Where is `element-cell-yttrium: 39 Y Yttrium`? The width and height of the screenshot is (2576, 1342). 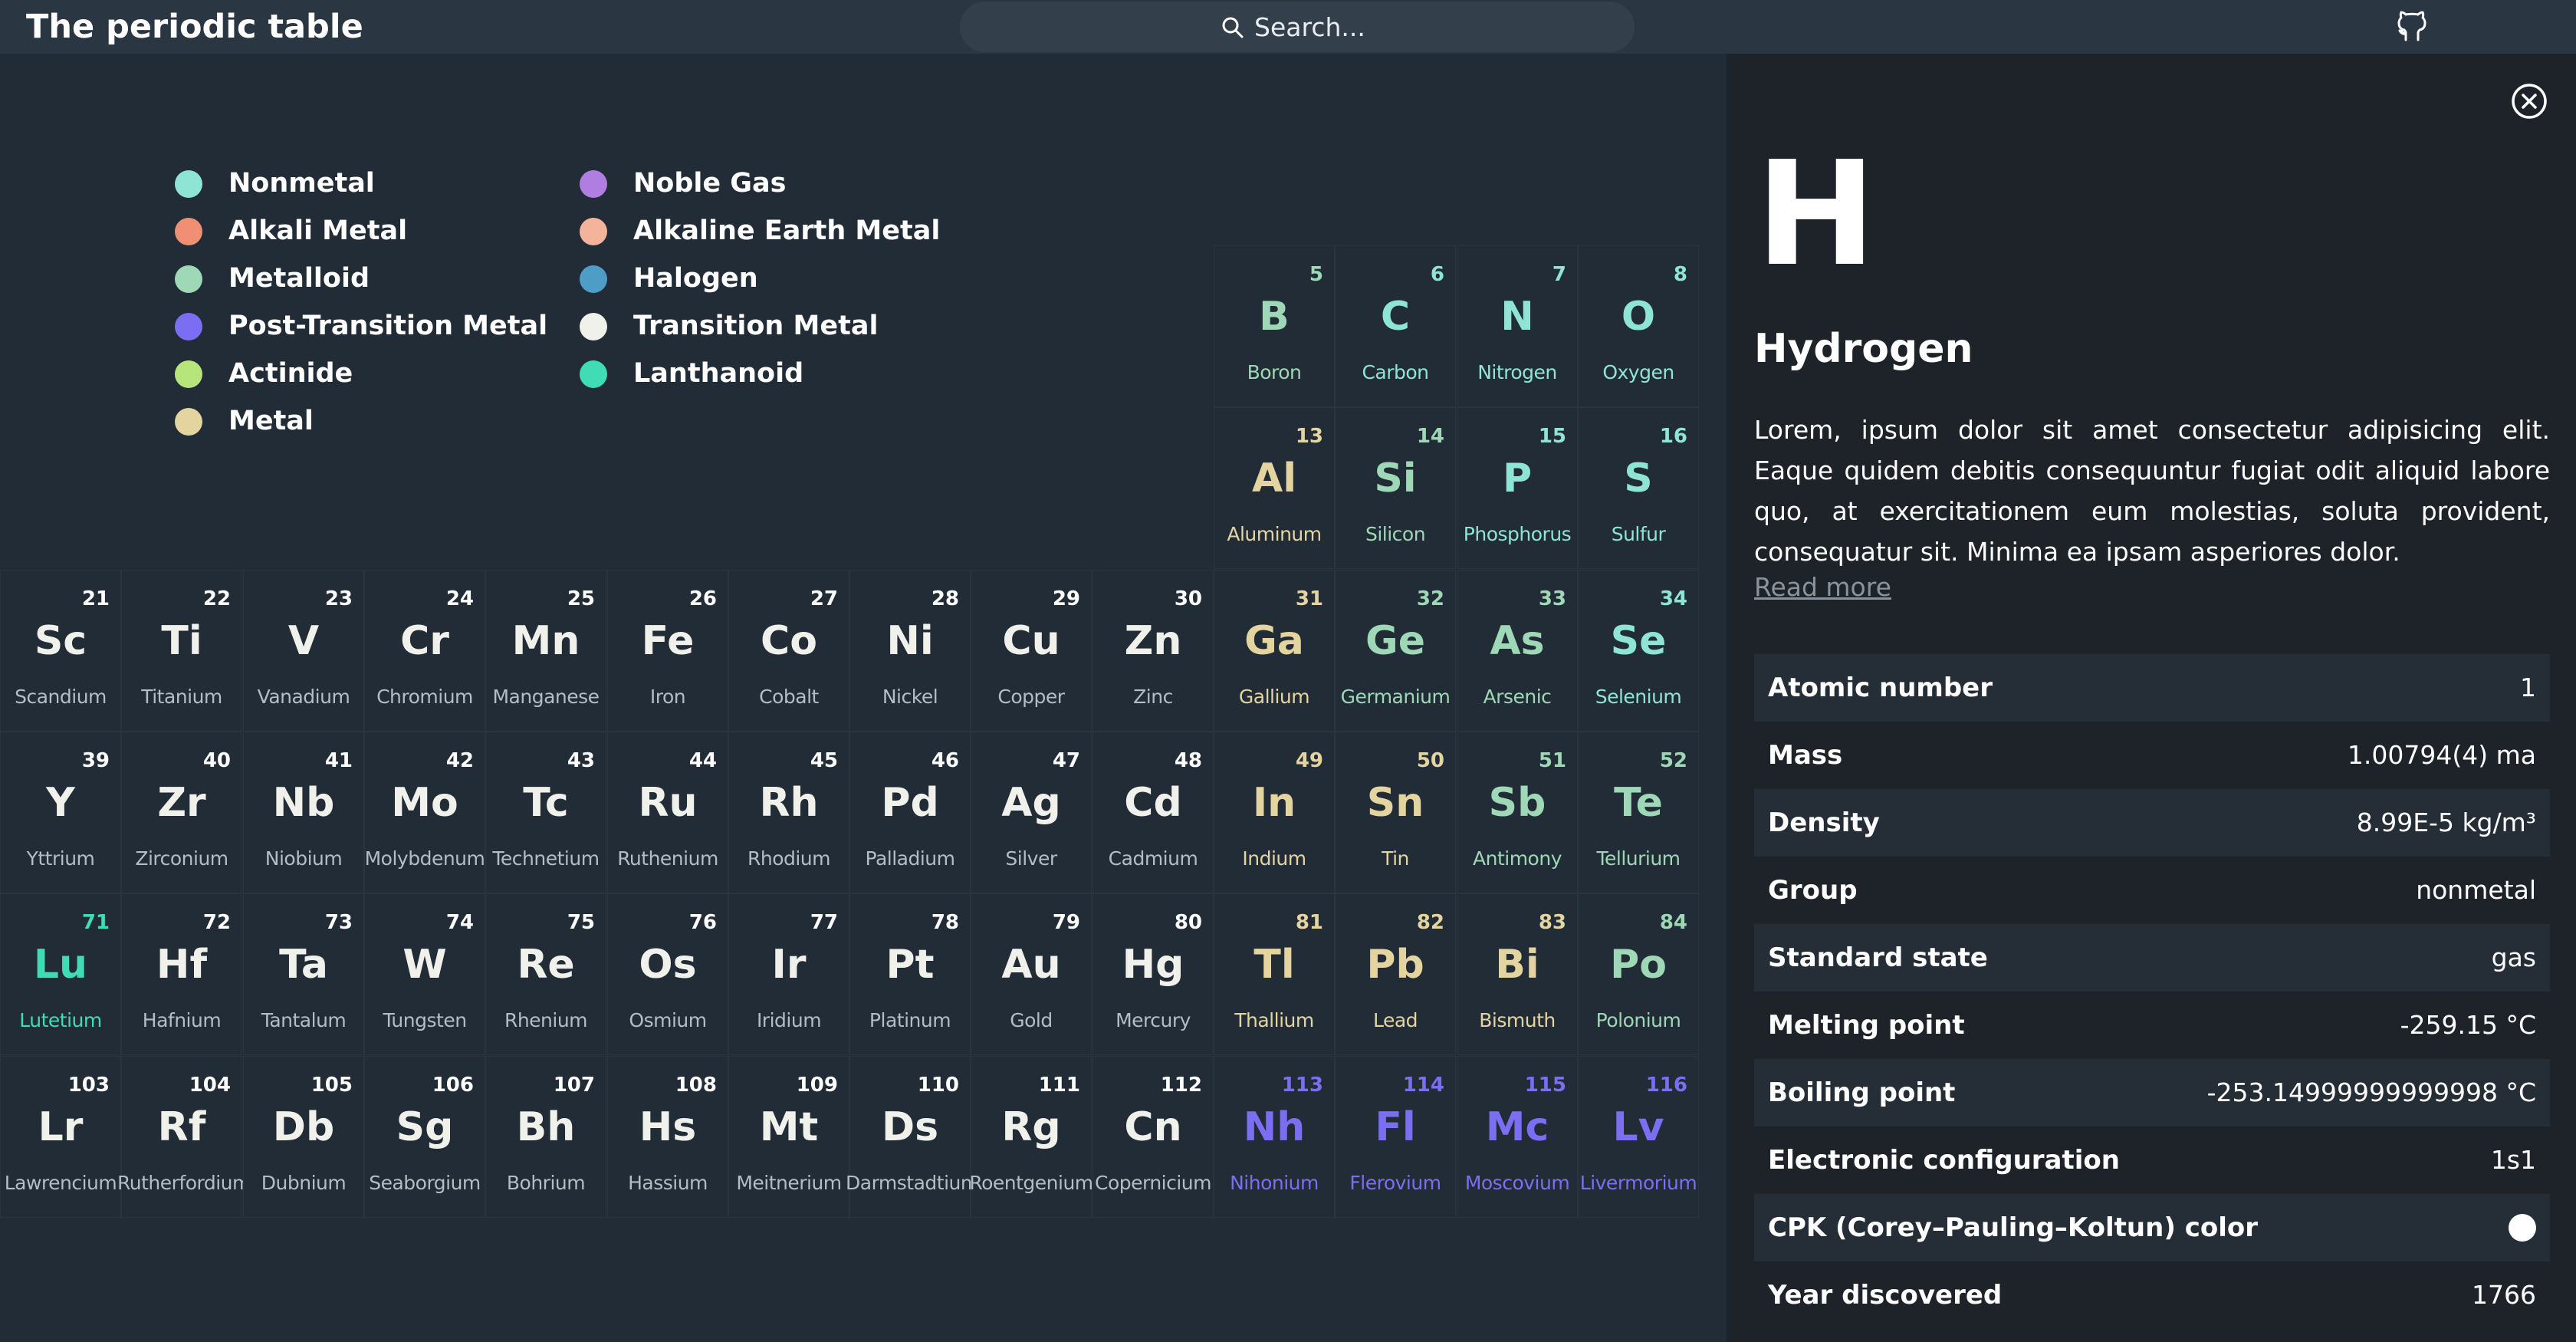
element-cell-yttrium: 39 Y Yttrium is located at coordinates (61, 812).